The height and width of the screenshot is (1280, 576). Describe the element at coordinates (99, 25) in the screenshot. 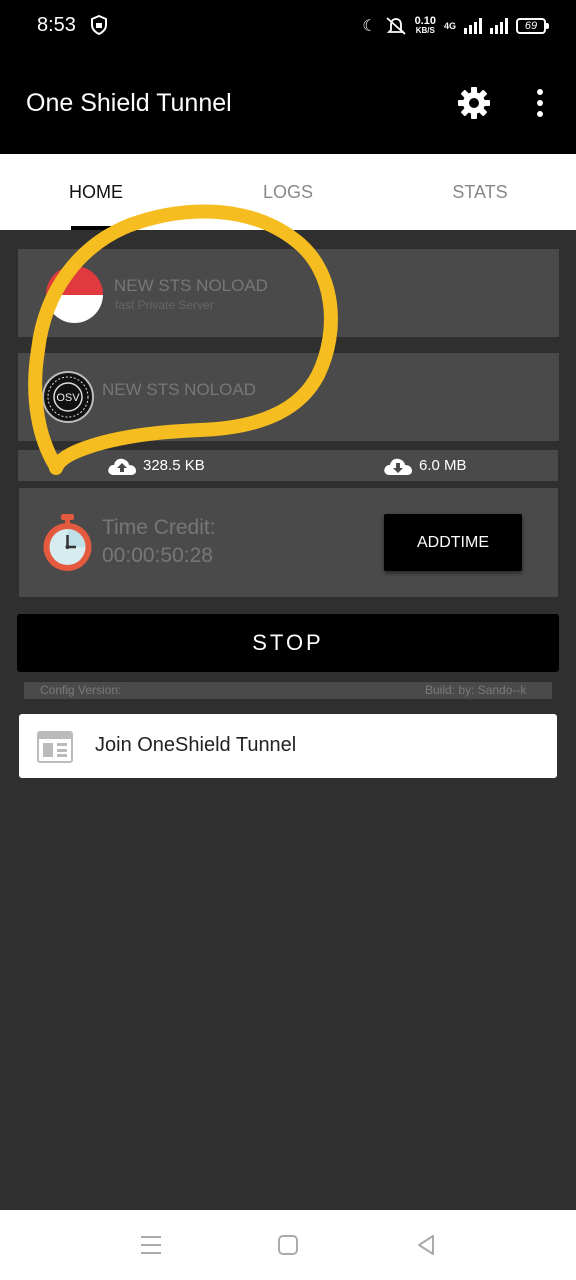

I see `shield-status-icon` at that location.